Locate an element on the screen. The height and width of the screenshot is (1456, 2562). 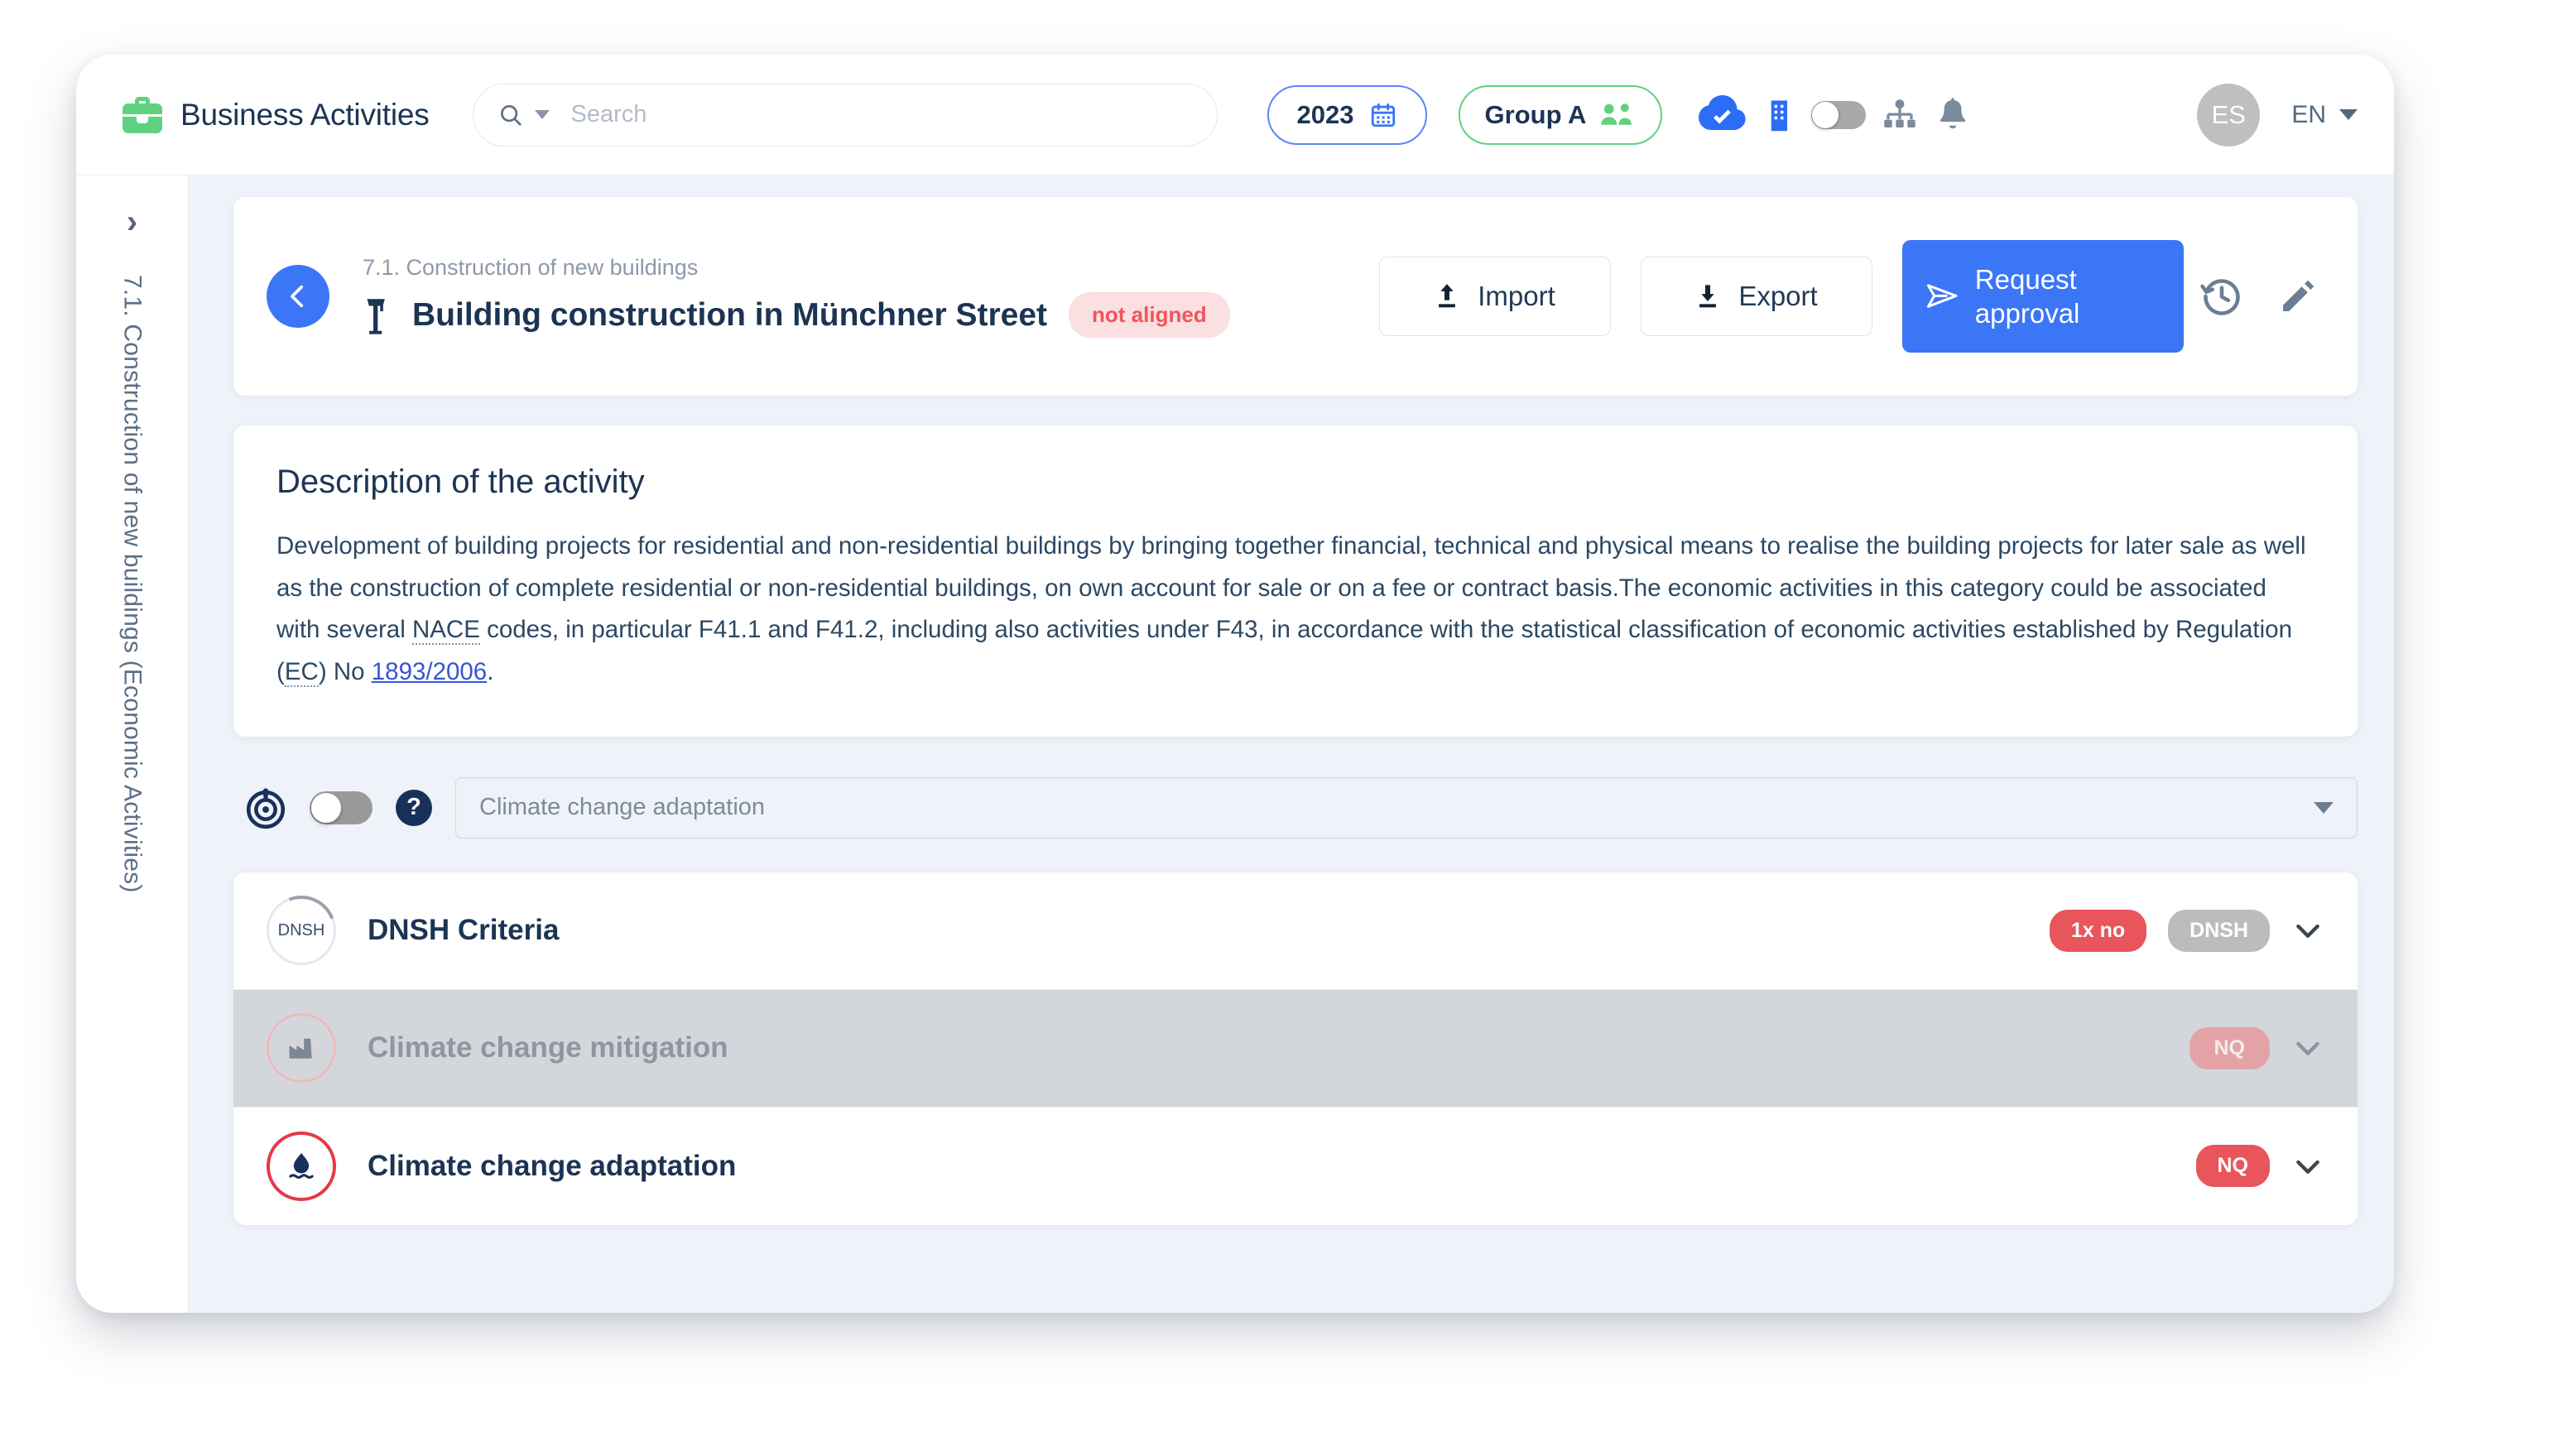
header-toggle-knob is located at coordinates (1825, 114).